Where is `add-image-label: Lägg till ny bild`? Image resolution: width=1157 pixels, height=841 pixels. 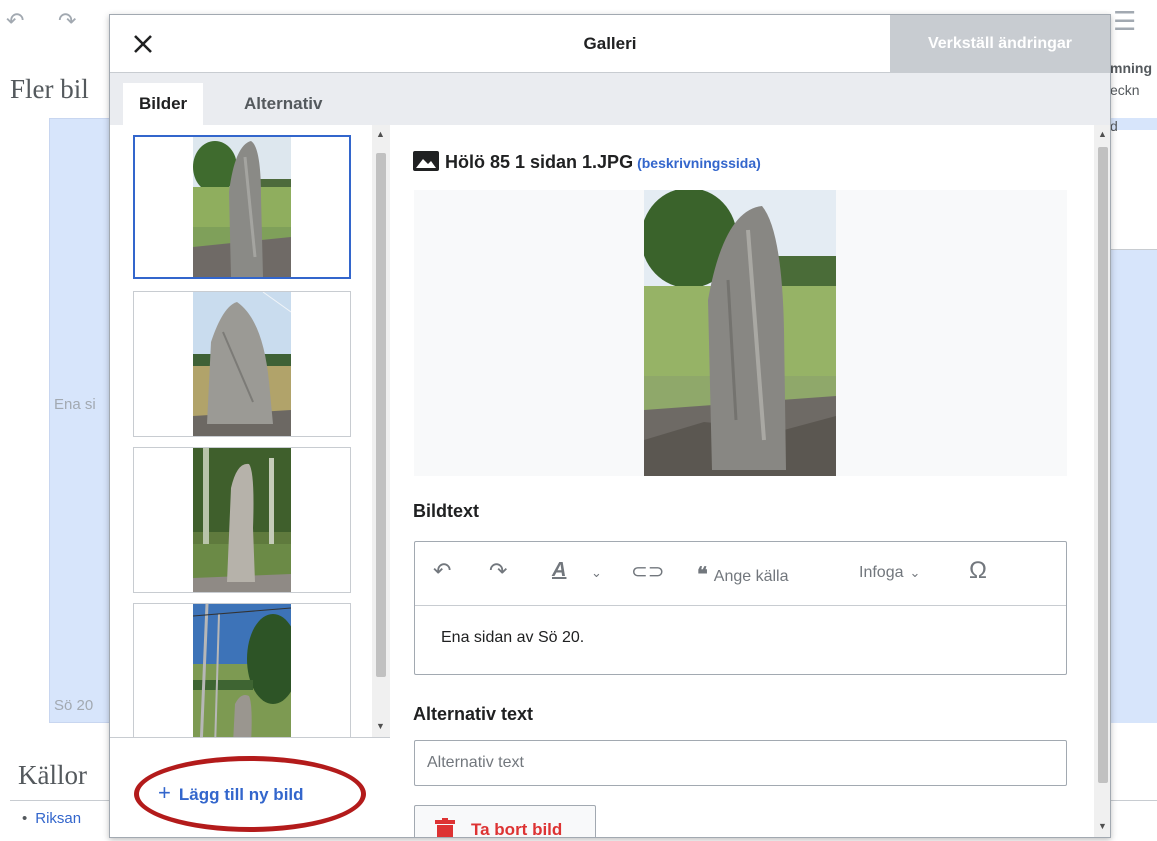 add-image-label: Lägg till ny bild is located at coordinates (241, 794).